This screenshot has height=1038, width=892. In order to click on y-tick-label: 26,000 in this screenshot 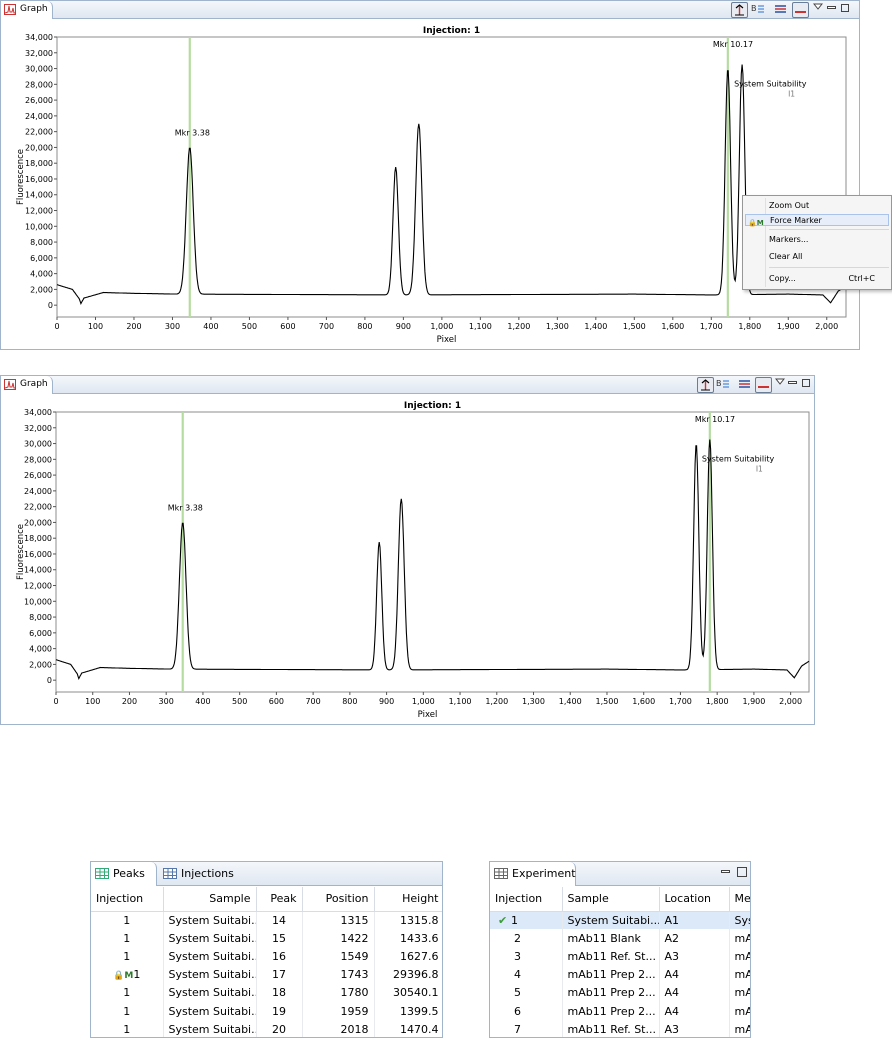, I will do `click(39, 100)`.